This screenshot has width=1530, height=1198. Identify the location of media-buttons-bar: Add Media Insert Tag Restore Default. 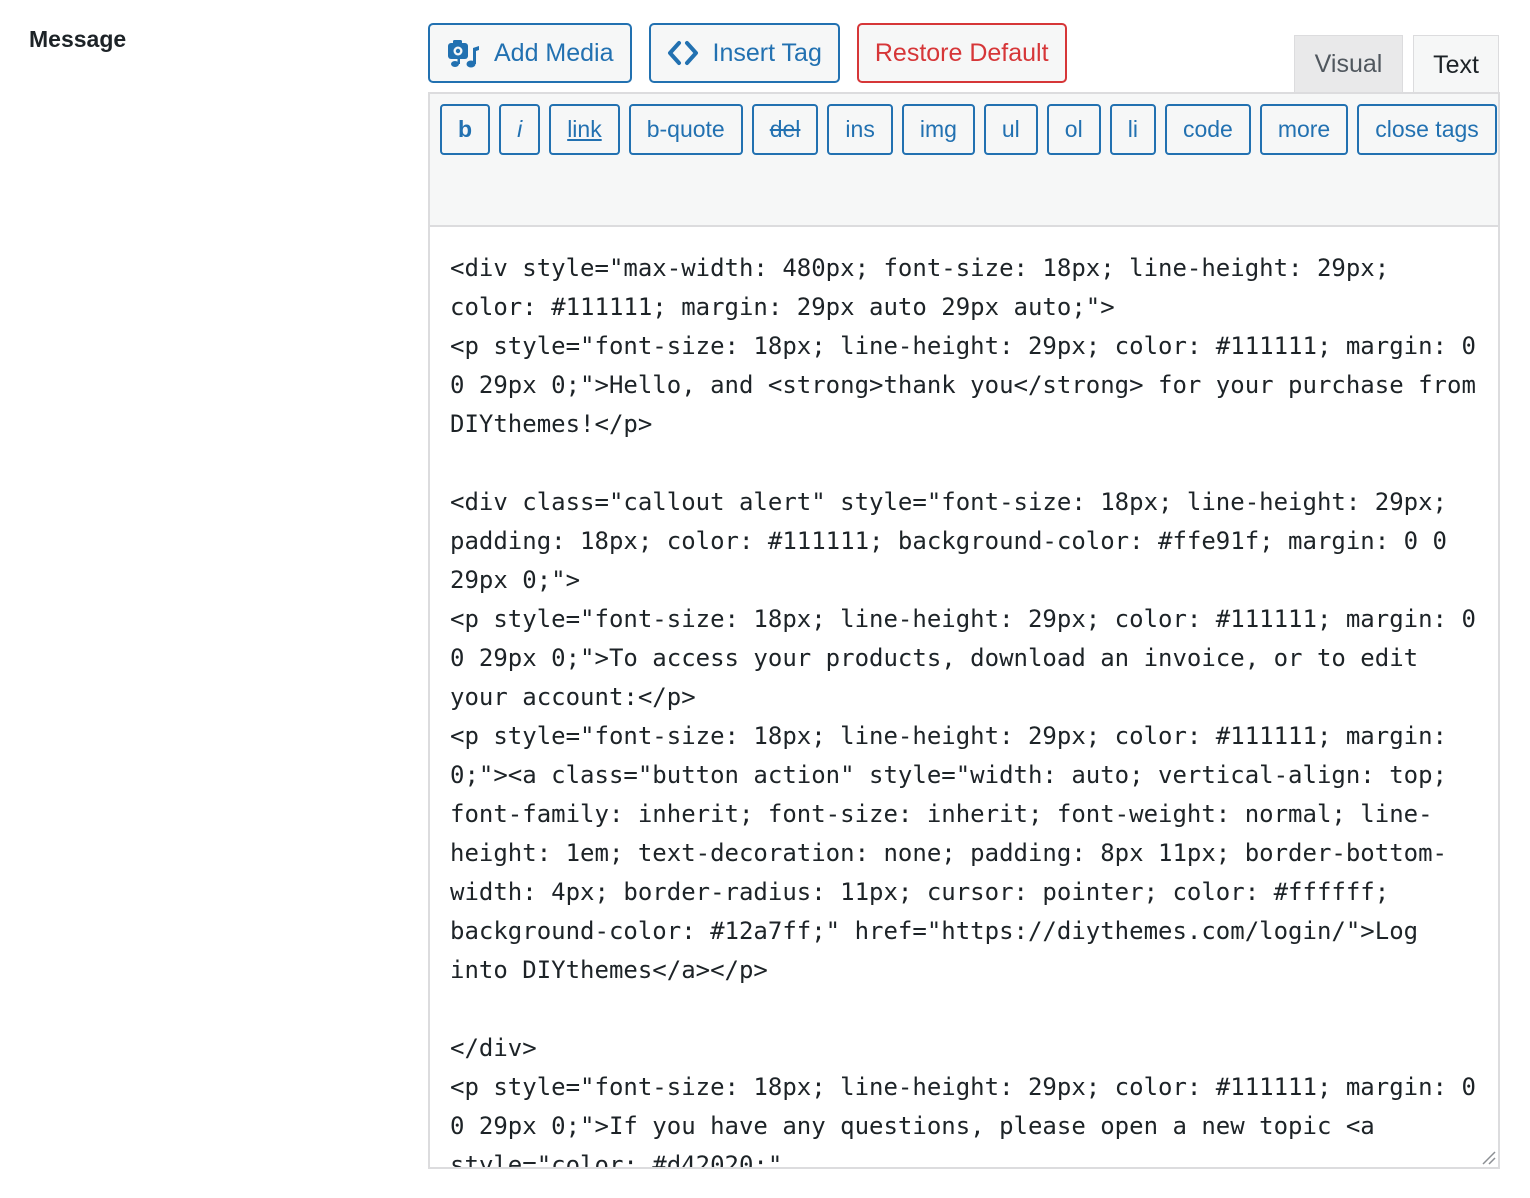
(747, 53).